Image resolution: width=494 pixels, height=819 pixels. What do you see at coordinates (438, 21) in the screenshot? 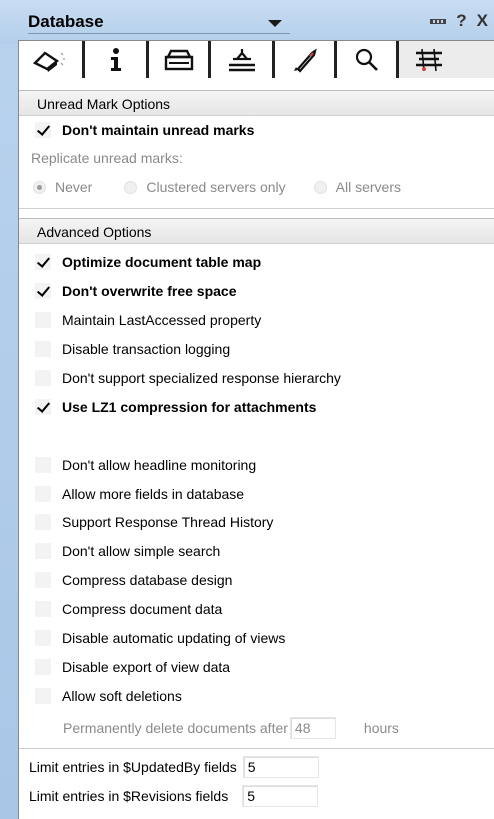
I see `pin-icon` at bounding box center [438, 21].